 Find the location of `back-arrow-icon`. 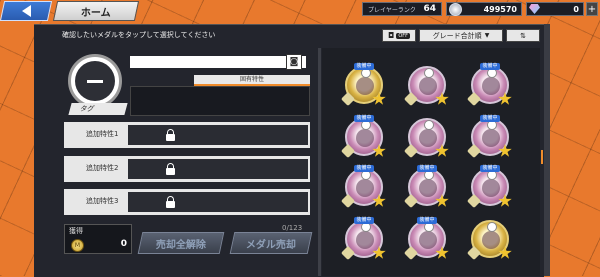

back-arrow-icon is located at coordinates (26, 11).